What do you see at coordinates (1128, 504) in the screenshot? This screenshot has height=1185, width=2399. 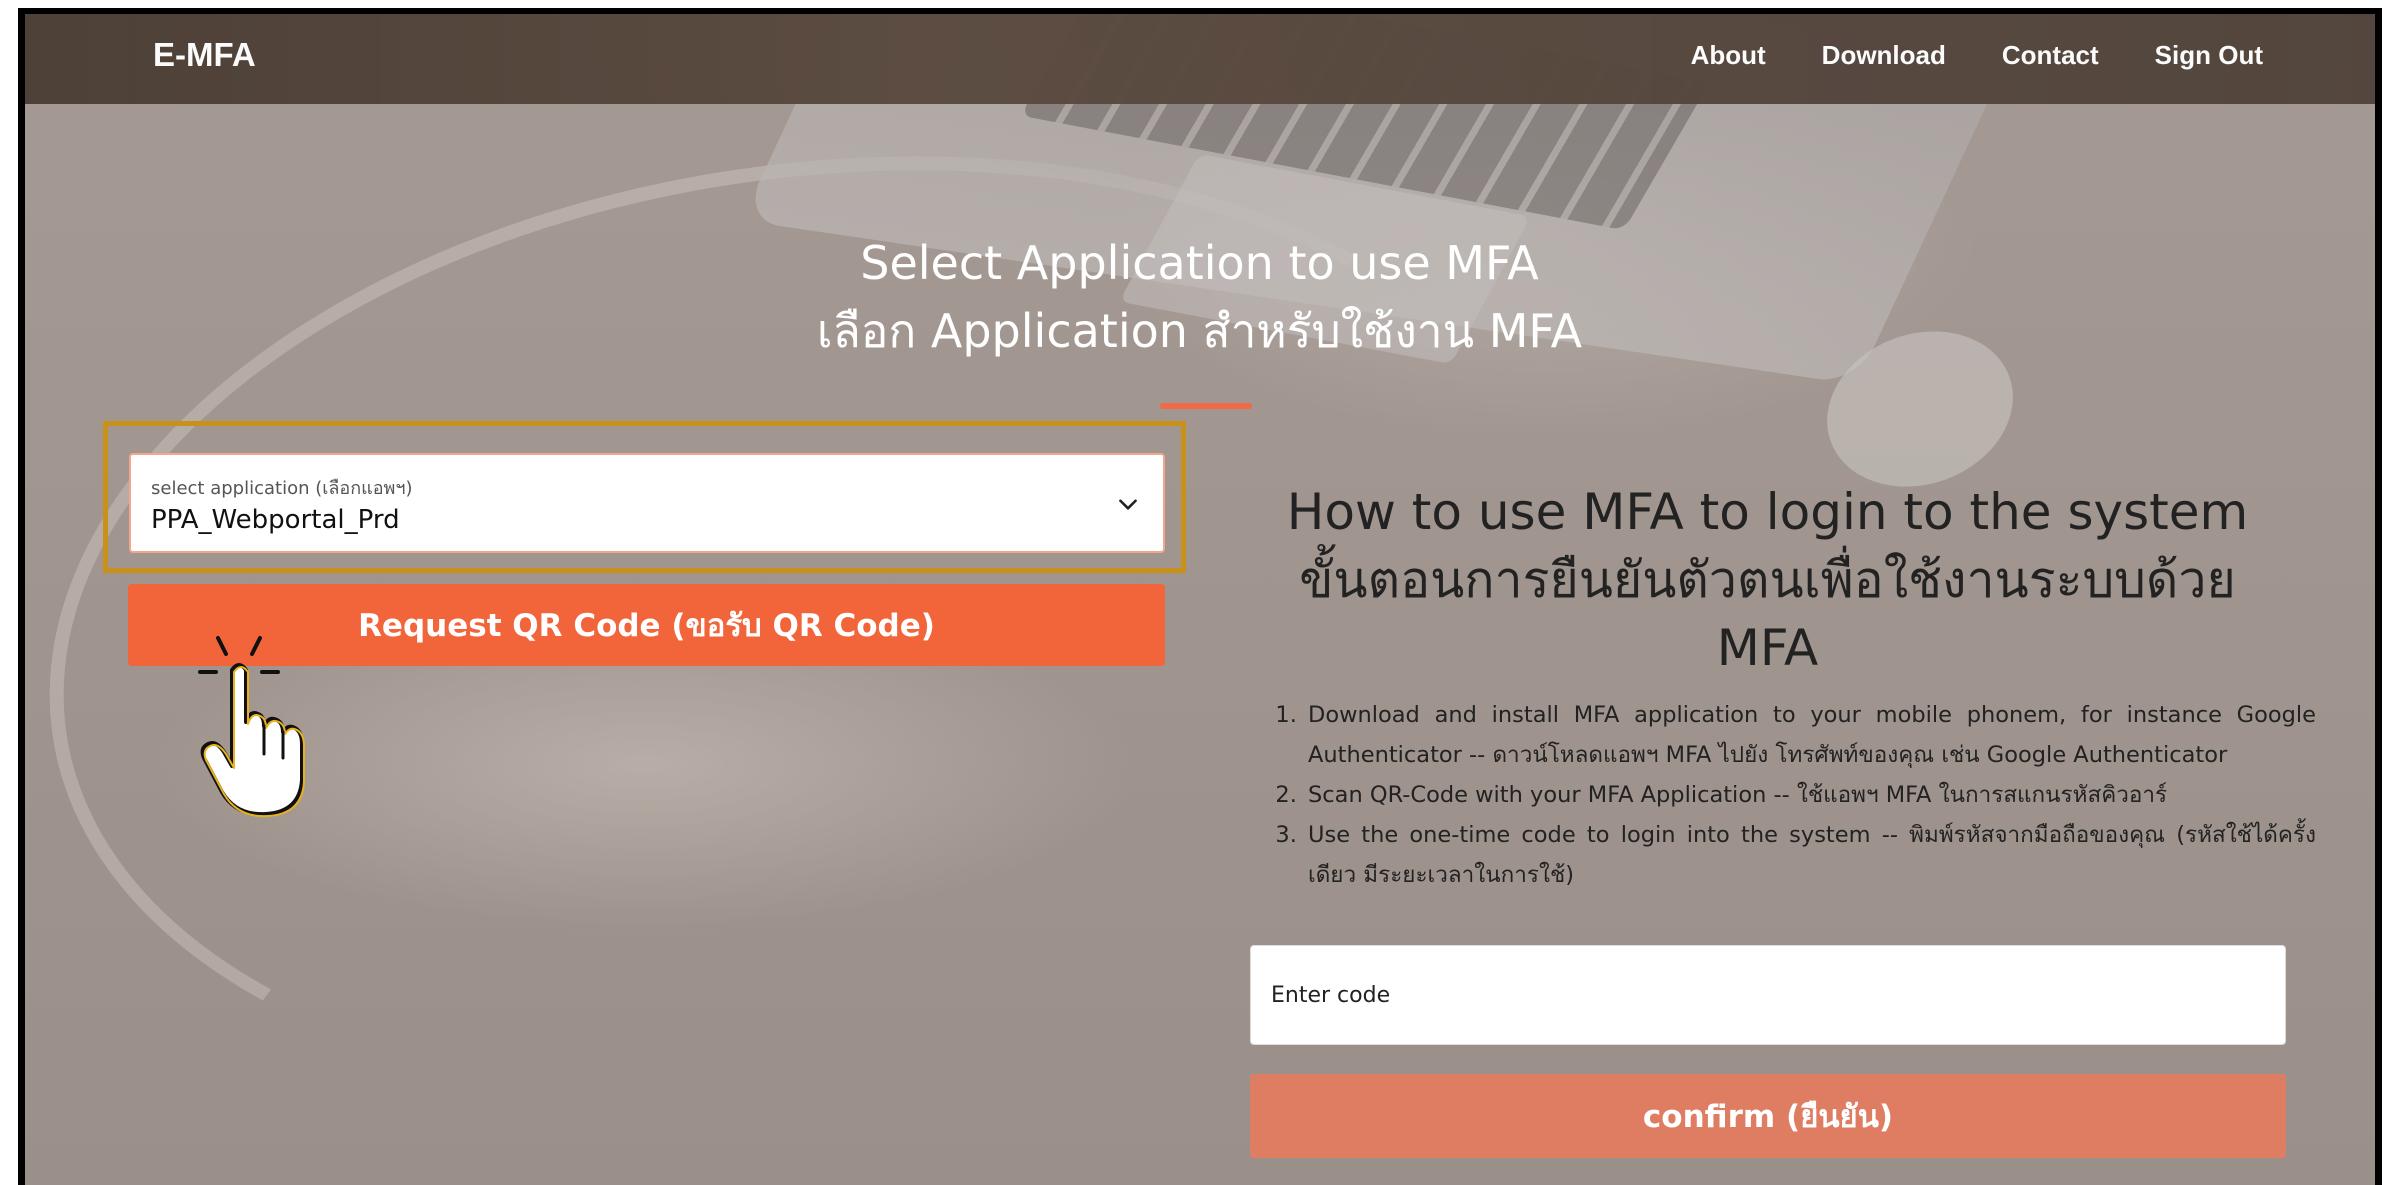 I see `chevron-down-icon` at bounding box center [1128, 504].